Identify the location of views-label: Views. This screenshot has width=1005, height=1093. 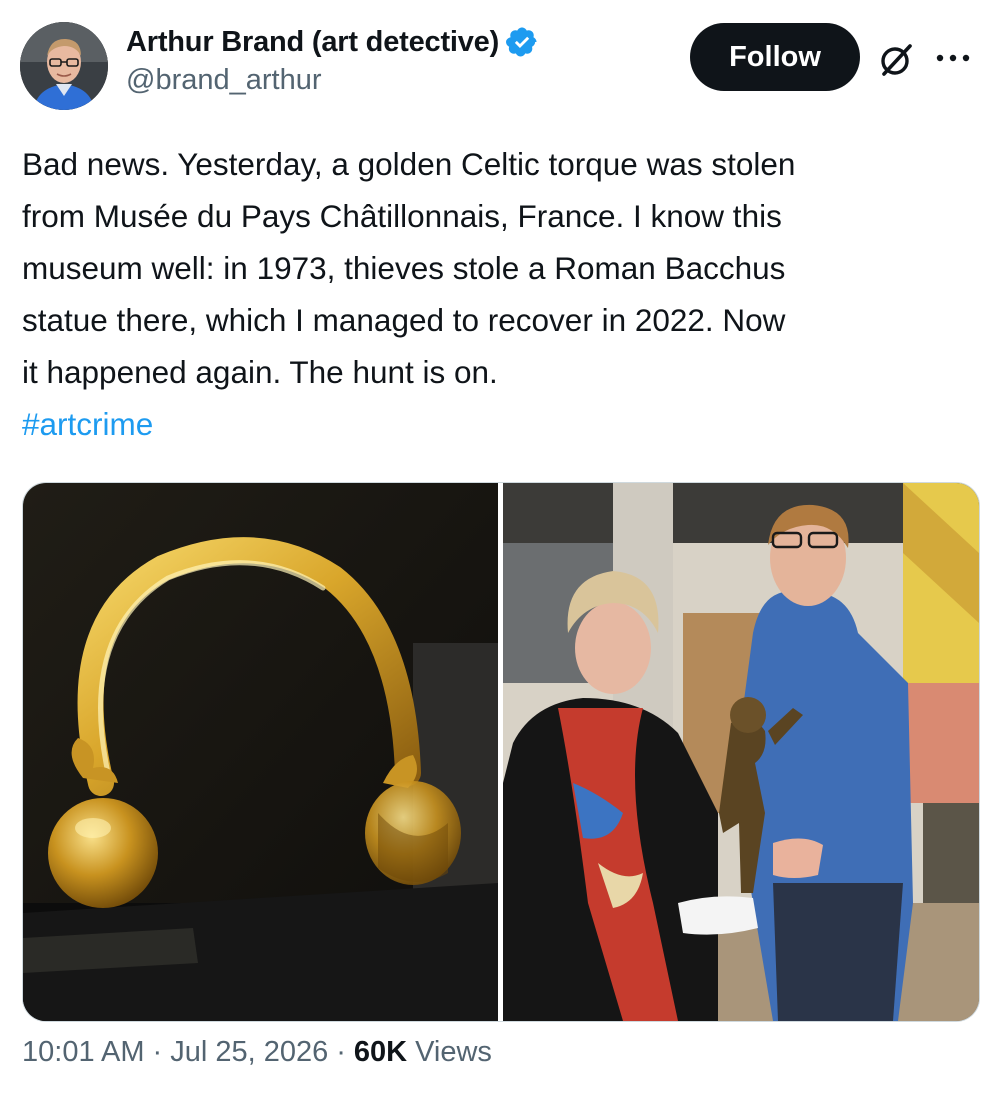
(453, 1052).